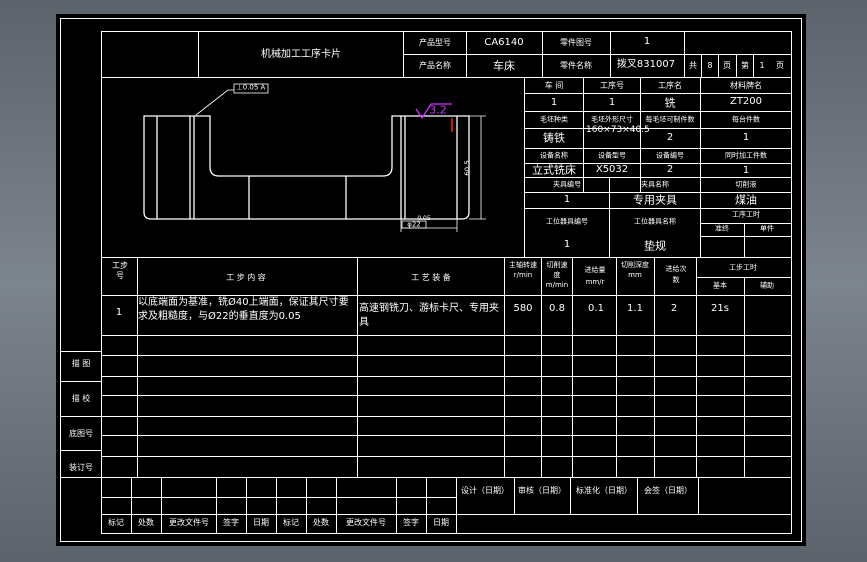 The height and width of the screenshot is (562, 867). I want to click on sign-standard: 标准化（日期）, so click(604, 490).